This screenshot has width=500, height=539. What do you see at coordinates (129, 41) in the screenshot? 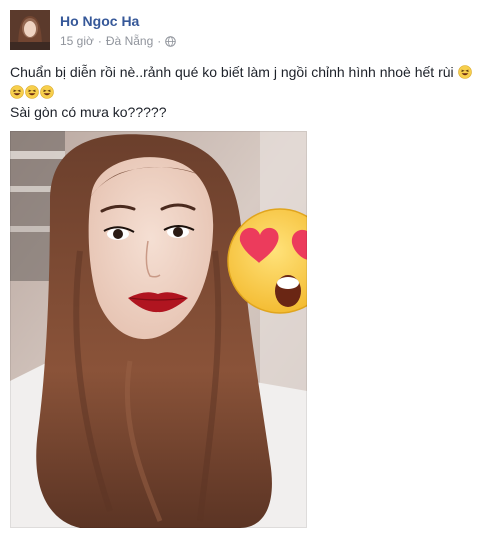
I see `post-location-link: Đà Nẵng` at bounding box center [129, 41].